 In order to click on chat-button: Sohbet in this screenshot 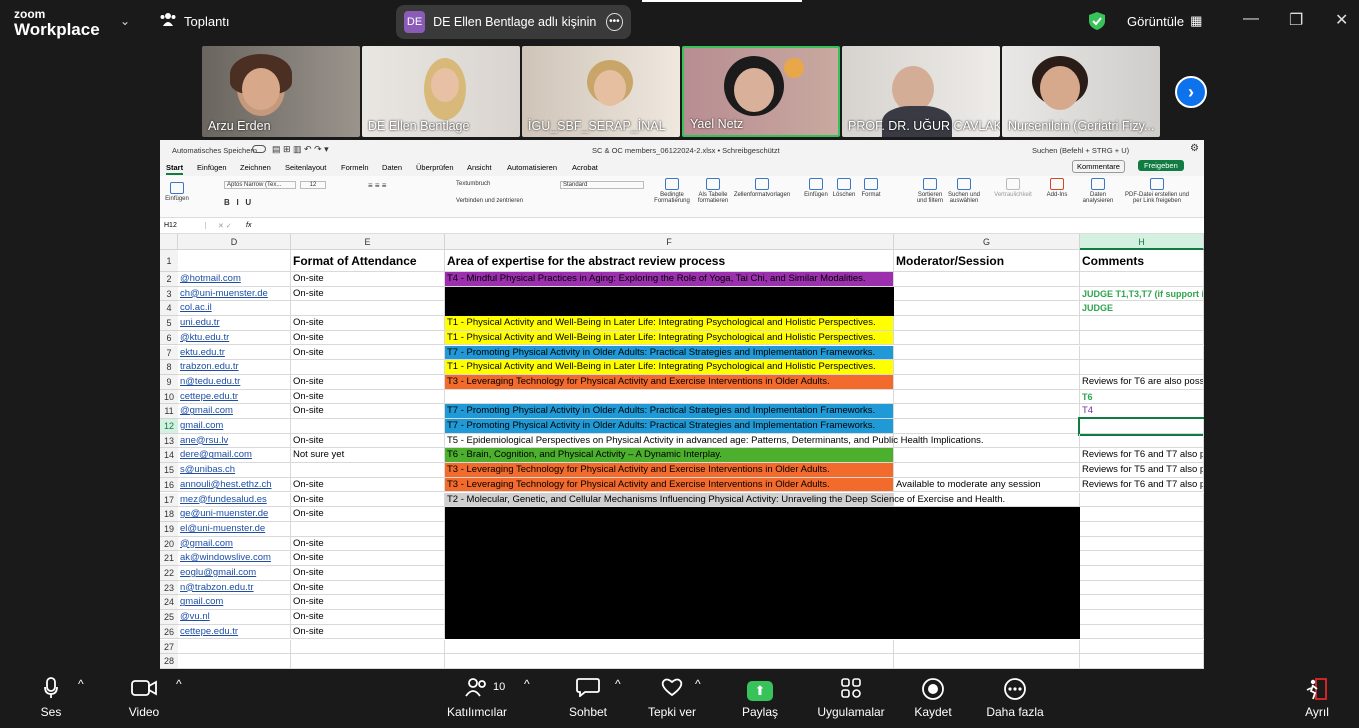, I will do `click(588, 698)`.